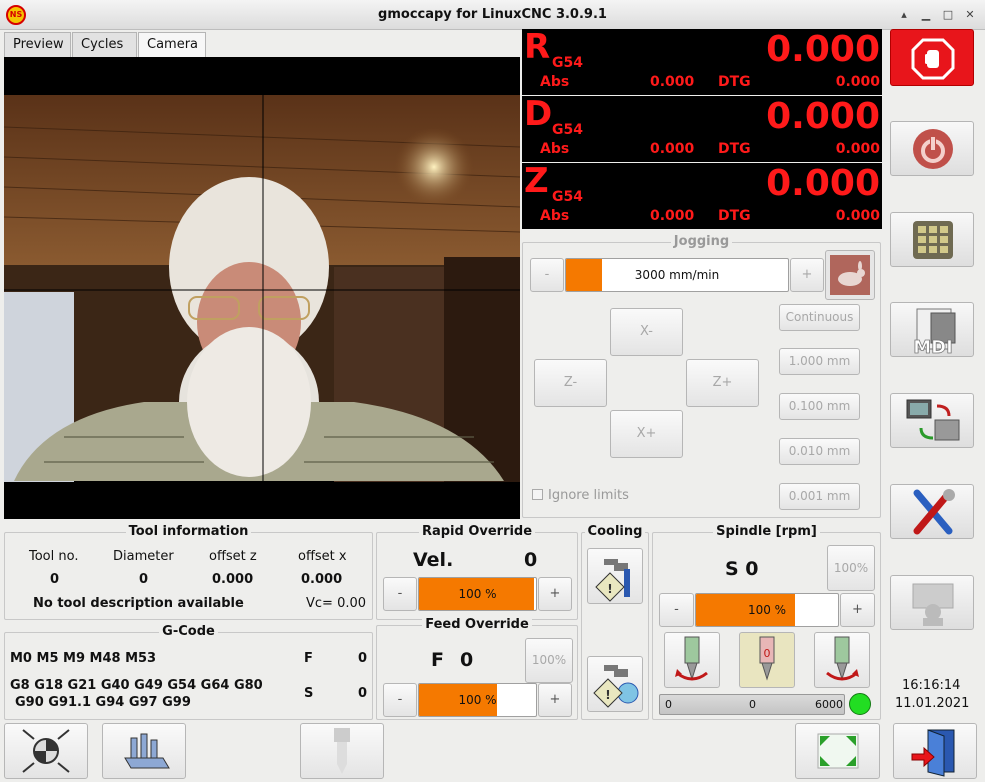  What do you see at coordinates (970, 15) in the screenshot?
I see `window-close-icon: ✕` at bounding box center [970, 15].